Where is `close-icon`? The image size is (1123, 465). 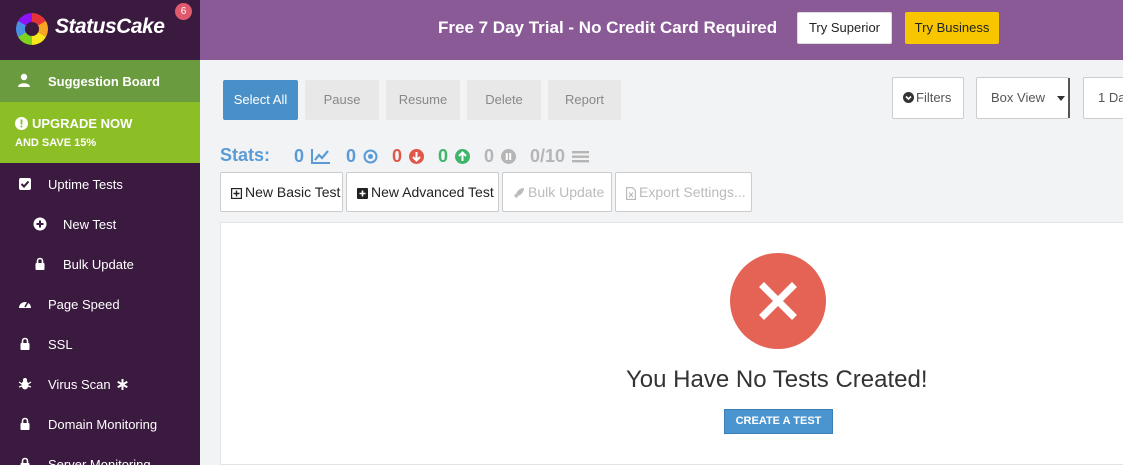
close-icon is located at coordinates (778, 301).